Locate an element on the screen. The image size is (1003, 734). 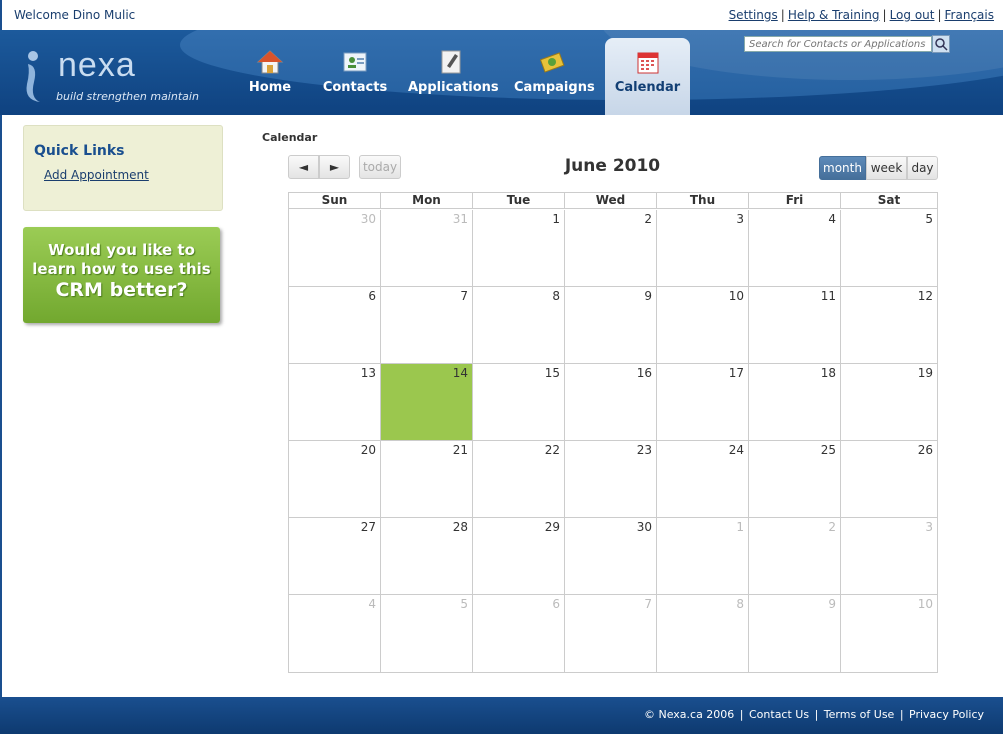
month-view-button: month is located at coordinates (842, 168).